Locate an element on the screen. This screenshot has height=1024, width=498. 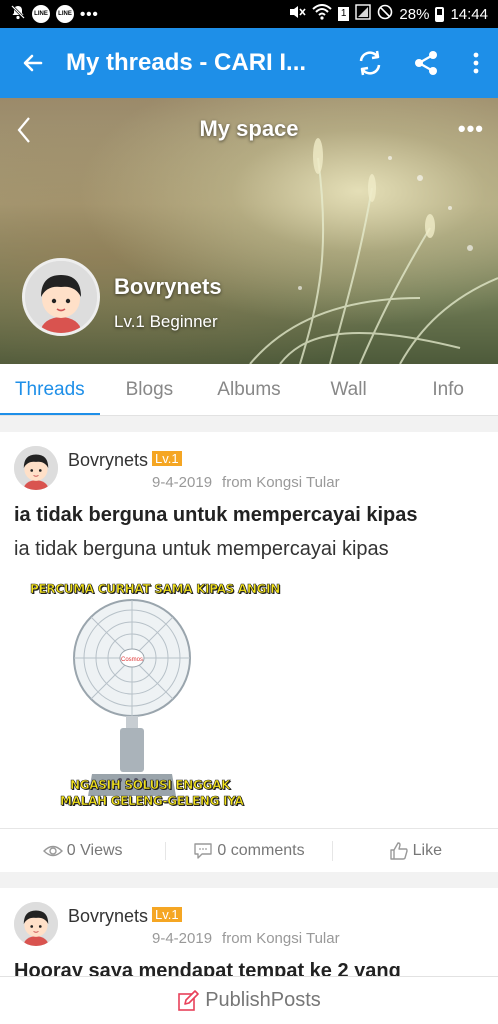
refresh-button is located at coordinates (370, 63).